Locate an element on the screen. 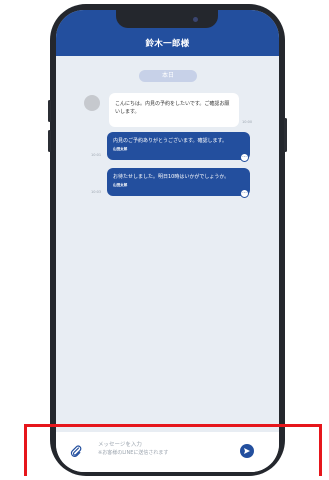 The height and width of the screenshot is (480, 329). message-text: こんにちは。内見の予約をしたいです。ご確認お願いします。 is located at coordinates (172, 108).